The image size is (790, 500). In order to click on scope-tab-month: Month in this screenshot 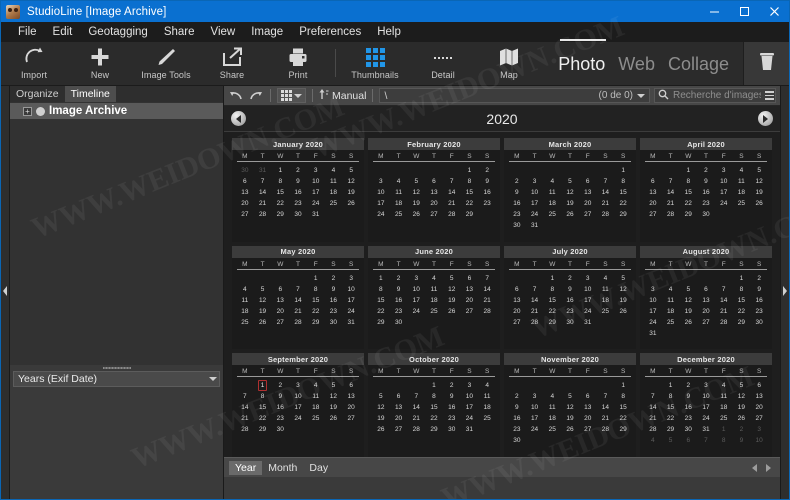, I will do `click(282, 468)`.